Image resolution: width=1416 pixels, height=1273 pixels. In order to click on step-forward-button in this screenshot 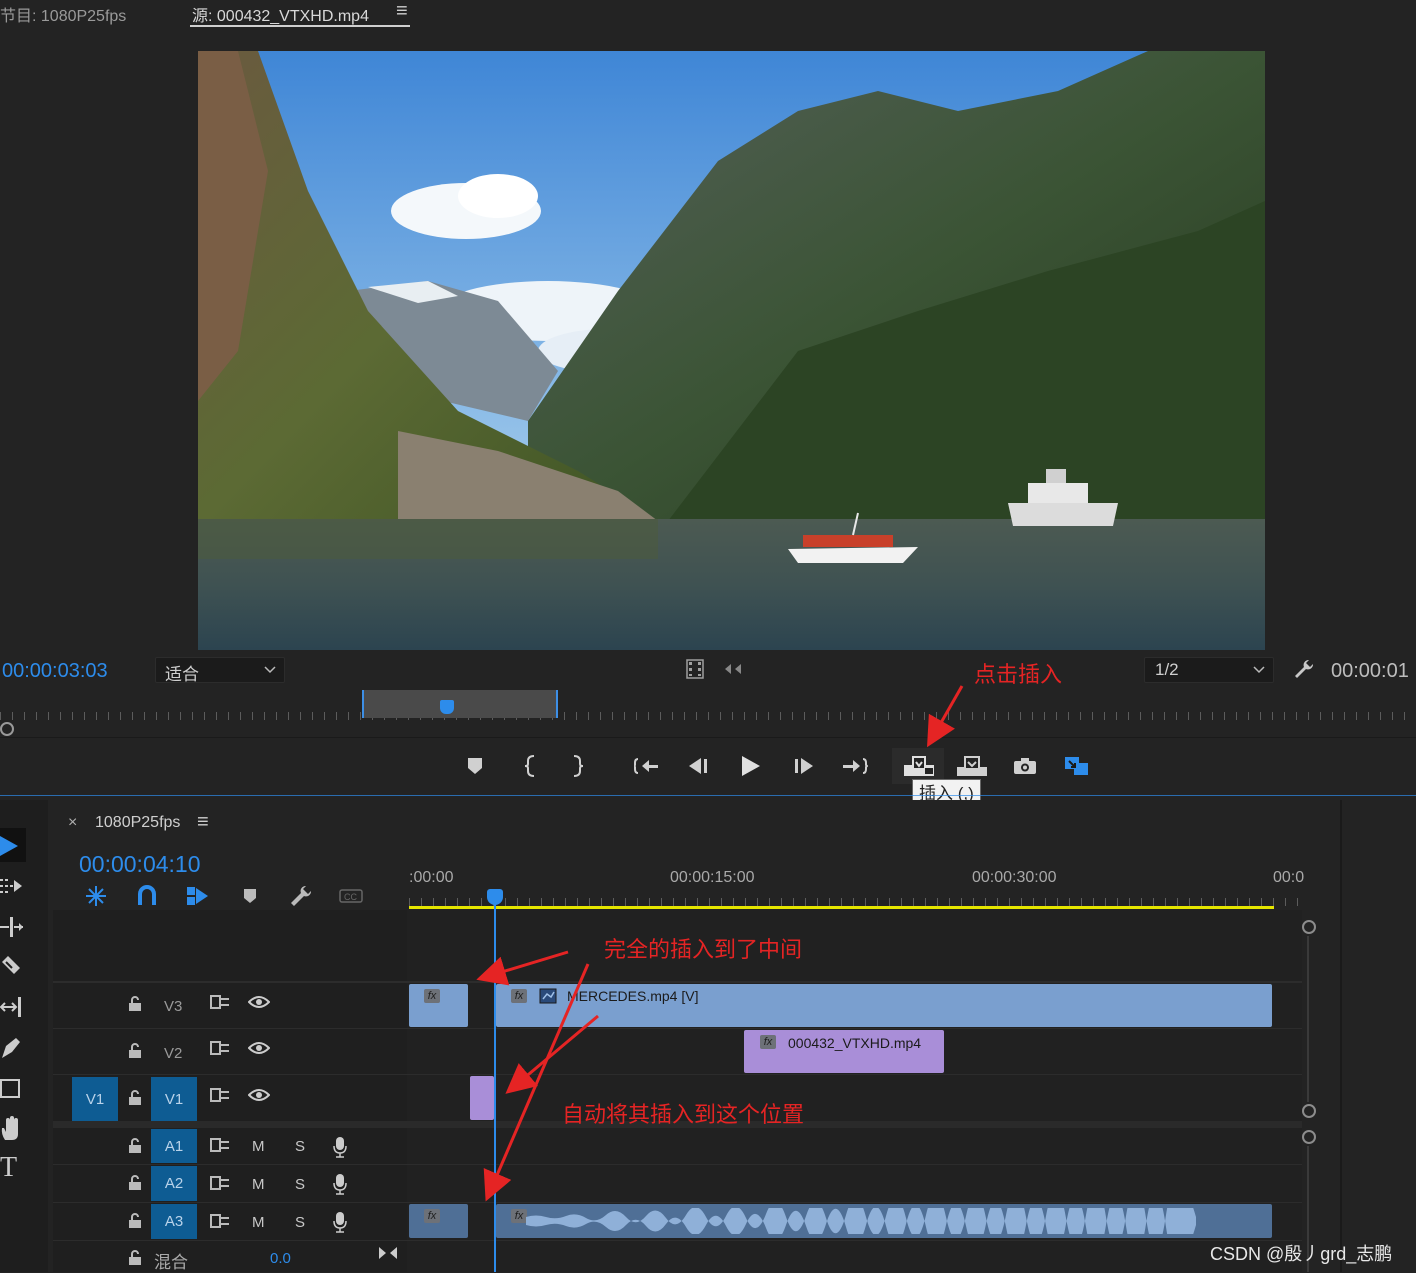, I will do `click(804, 766)`.